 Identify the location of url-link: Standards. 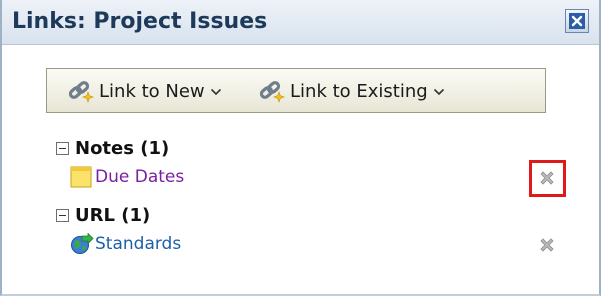
(138, 244).